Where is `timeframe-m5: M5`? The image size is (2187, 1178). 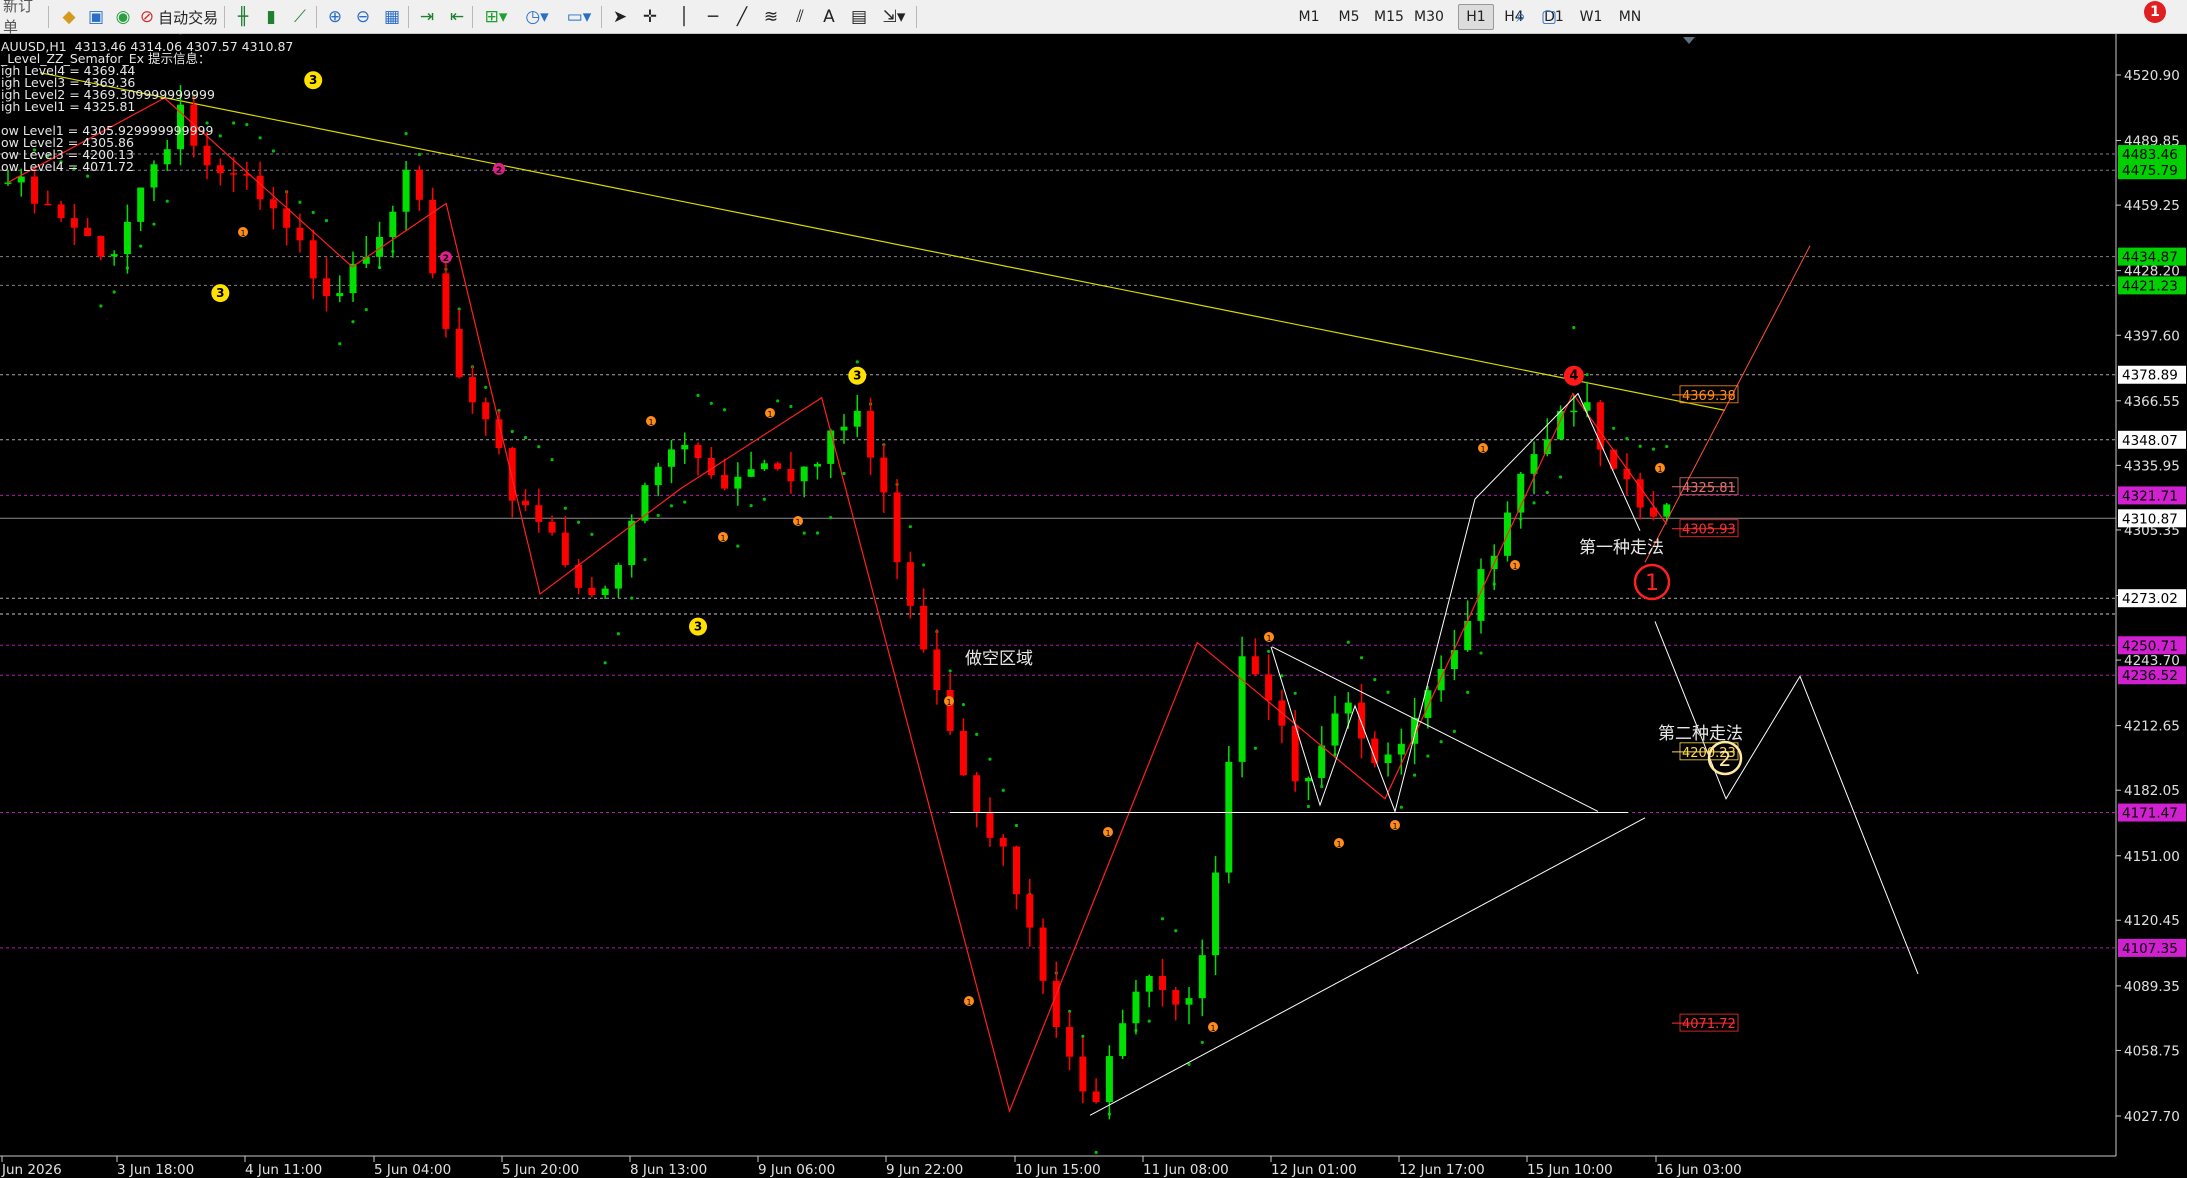 timeframe-m5: M5 is located at coordinates (1349, 17).